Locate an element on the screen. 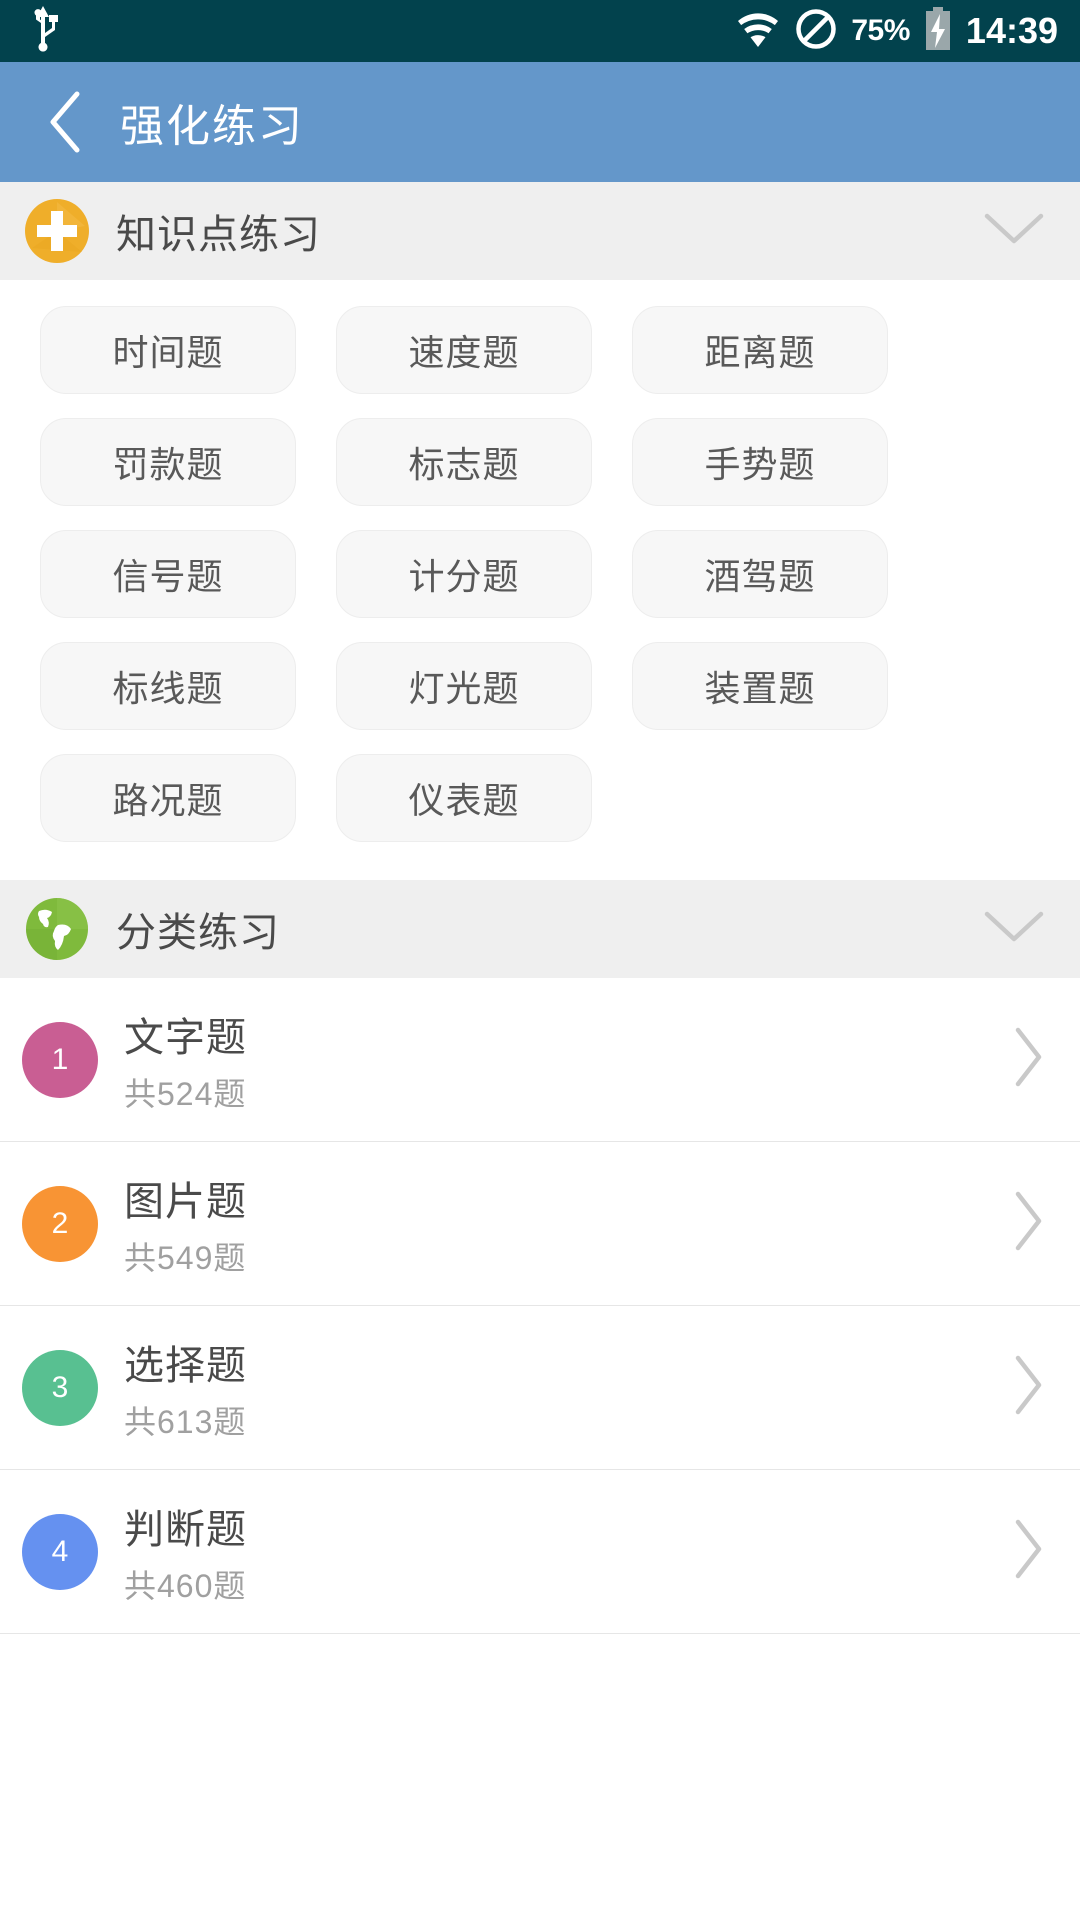 Image resolution: width=1080 pixels, height=1920 pixels. chip-time: 时间题 is located at coordinates (168, 350).